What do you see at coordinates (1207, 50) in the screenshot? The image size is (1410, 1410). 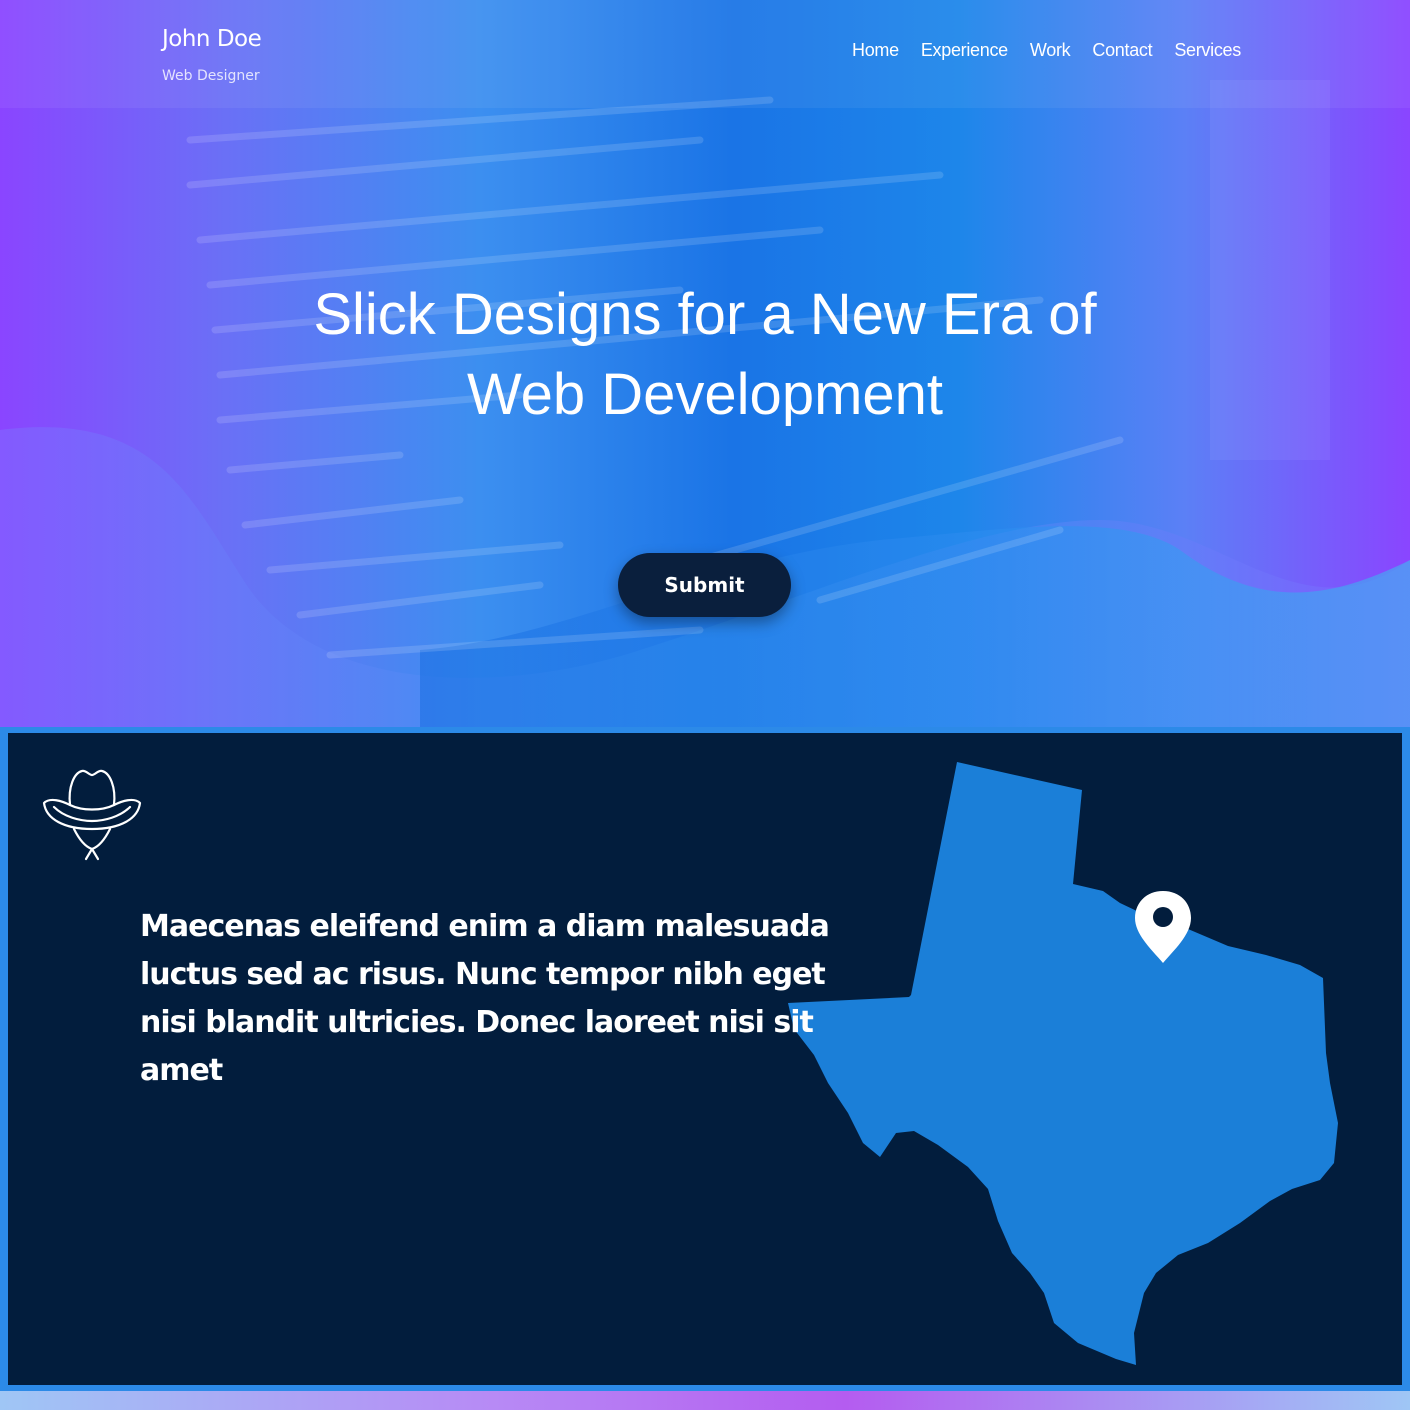 I see `nav-services: Services` at bounding box center [1207, 50].